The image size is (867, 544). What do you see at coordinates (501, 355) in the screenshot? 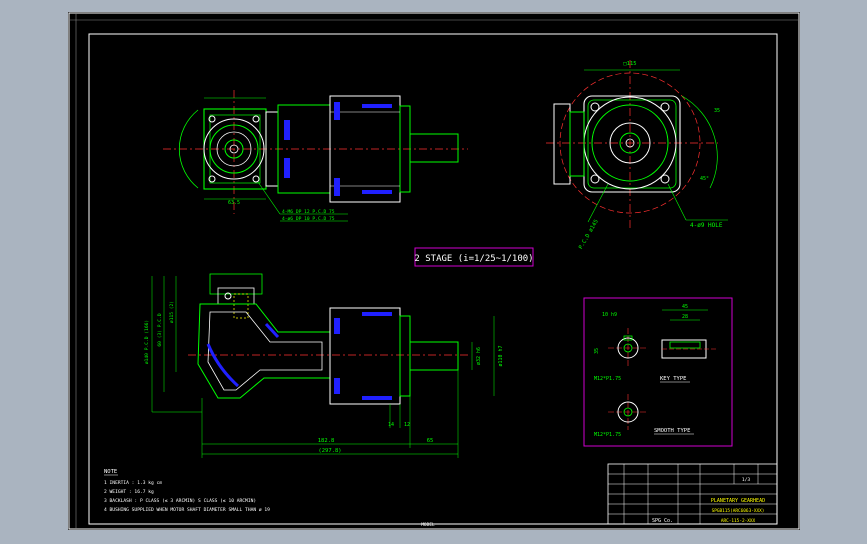
I see `dia-pilot: ø110 h7` at bounding box center [501, 355].